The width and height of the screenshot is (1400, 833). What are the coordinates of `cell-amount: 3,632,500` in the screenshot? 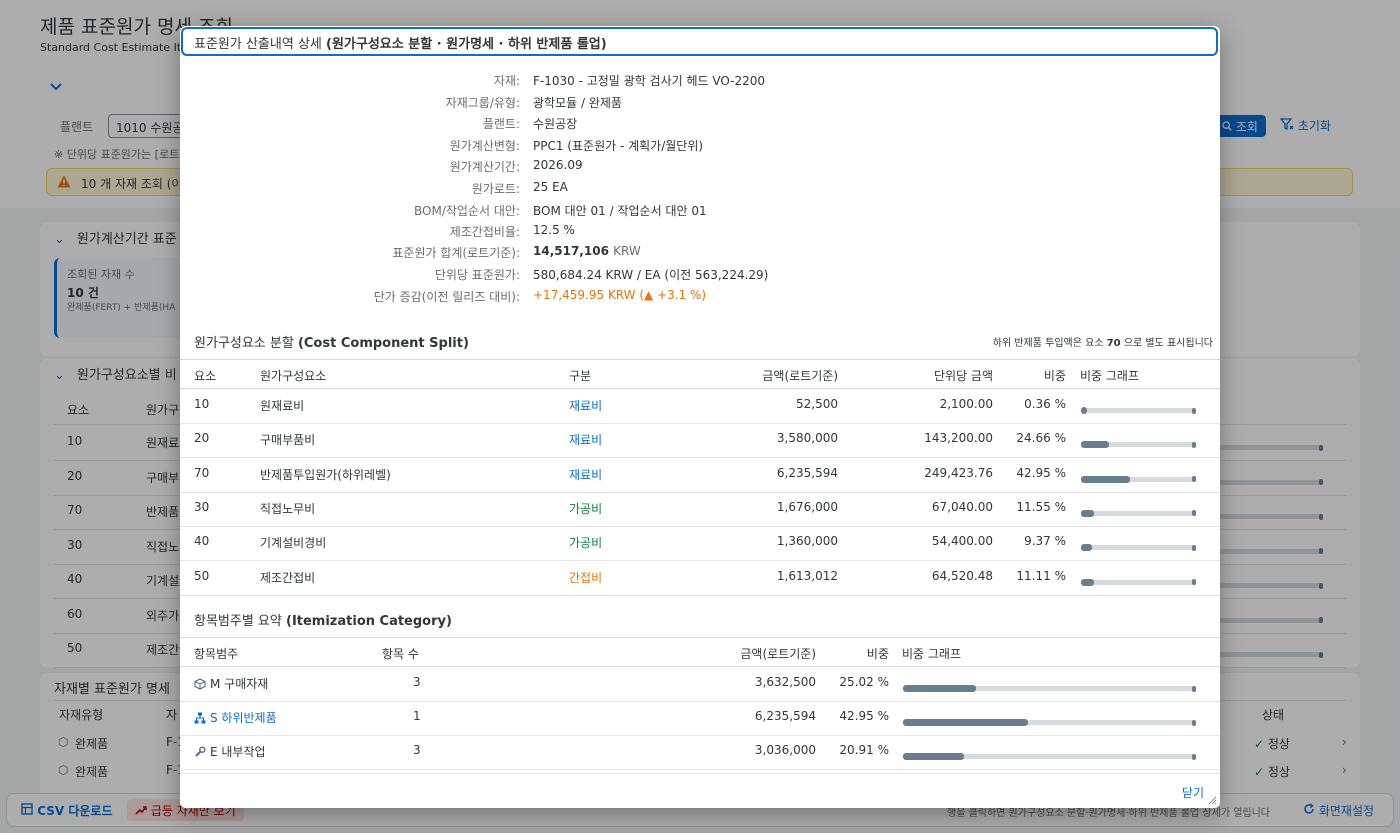 It's located at (785, 682).